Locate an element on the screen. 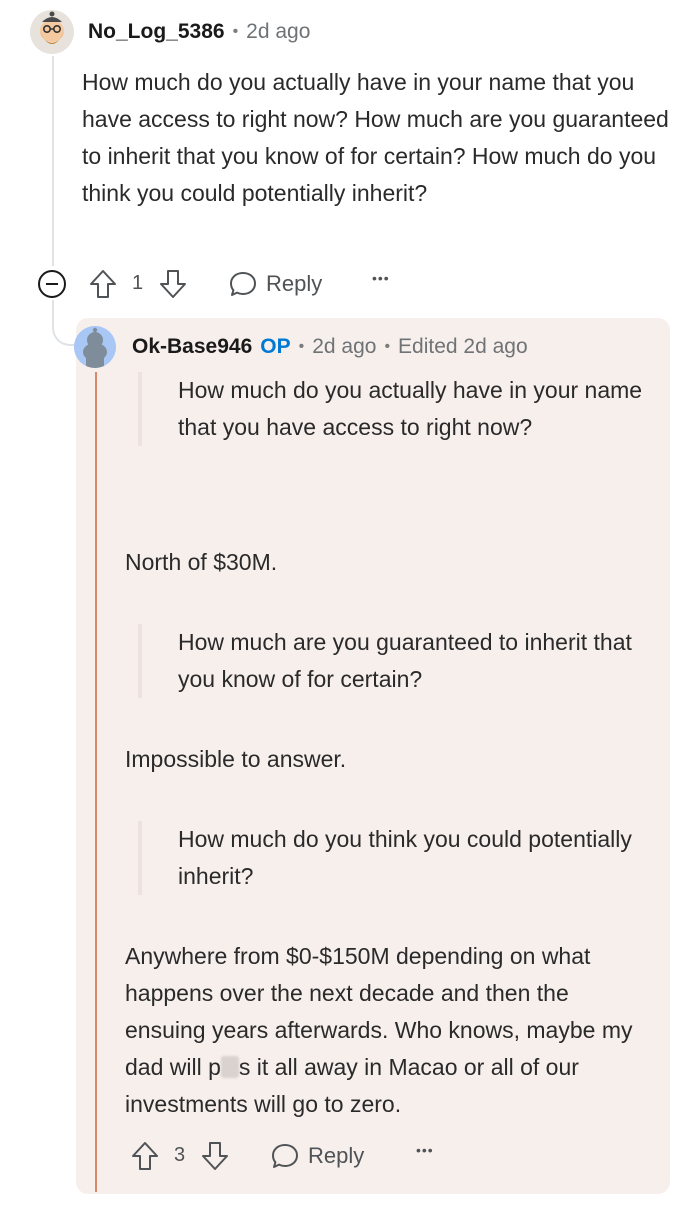  answer-text: North of $30M. is located at coordinates (201, 562).